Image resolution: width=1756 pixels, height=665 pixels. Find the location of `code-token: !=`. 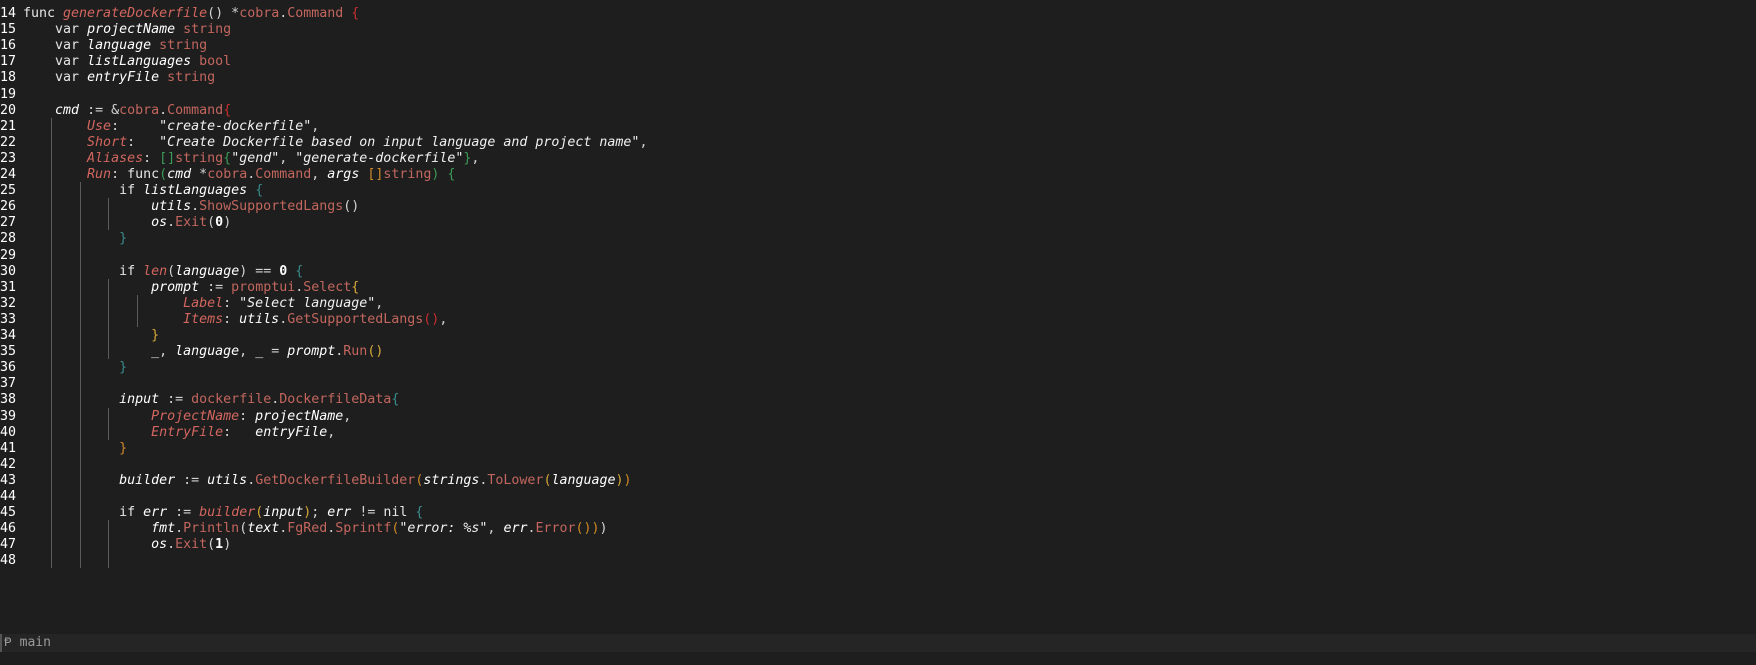

code-token: != is located at coordinates (371, 513).